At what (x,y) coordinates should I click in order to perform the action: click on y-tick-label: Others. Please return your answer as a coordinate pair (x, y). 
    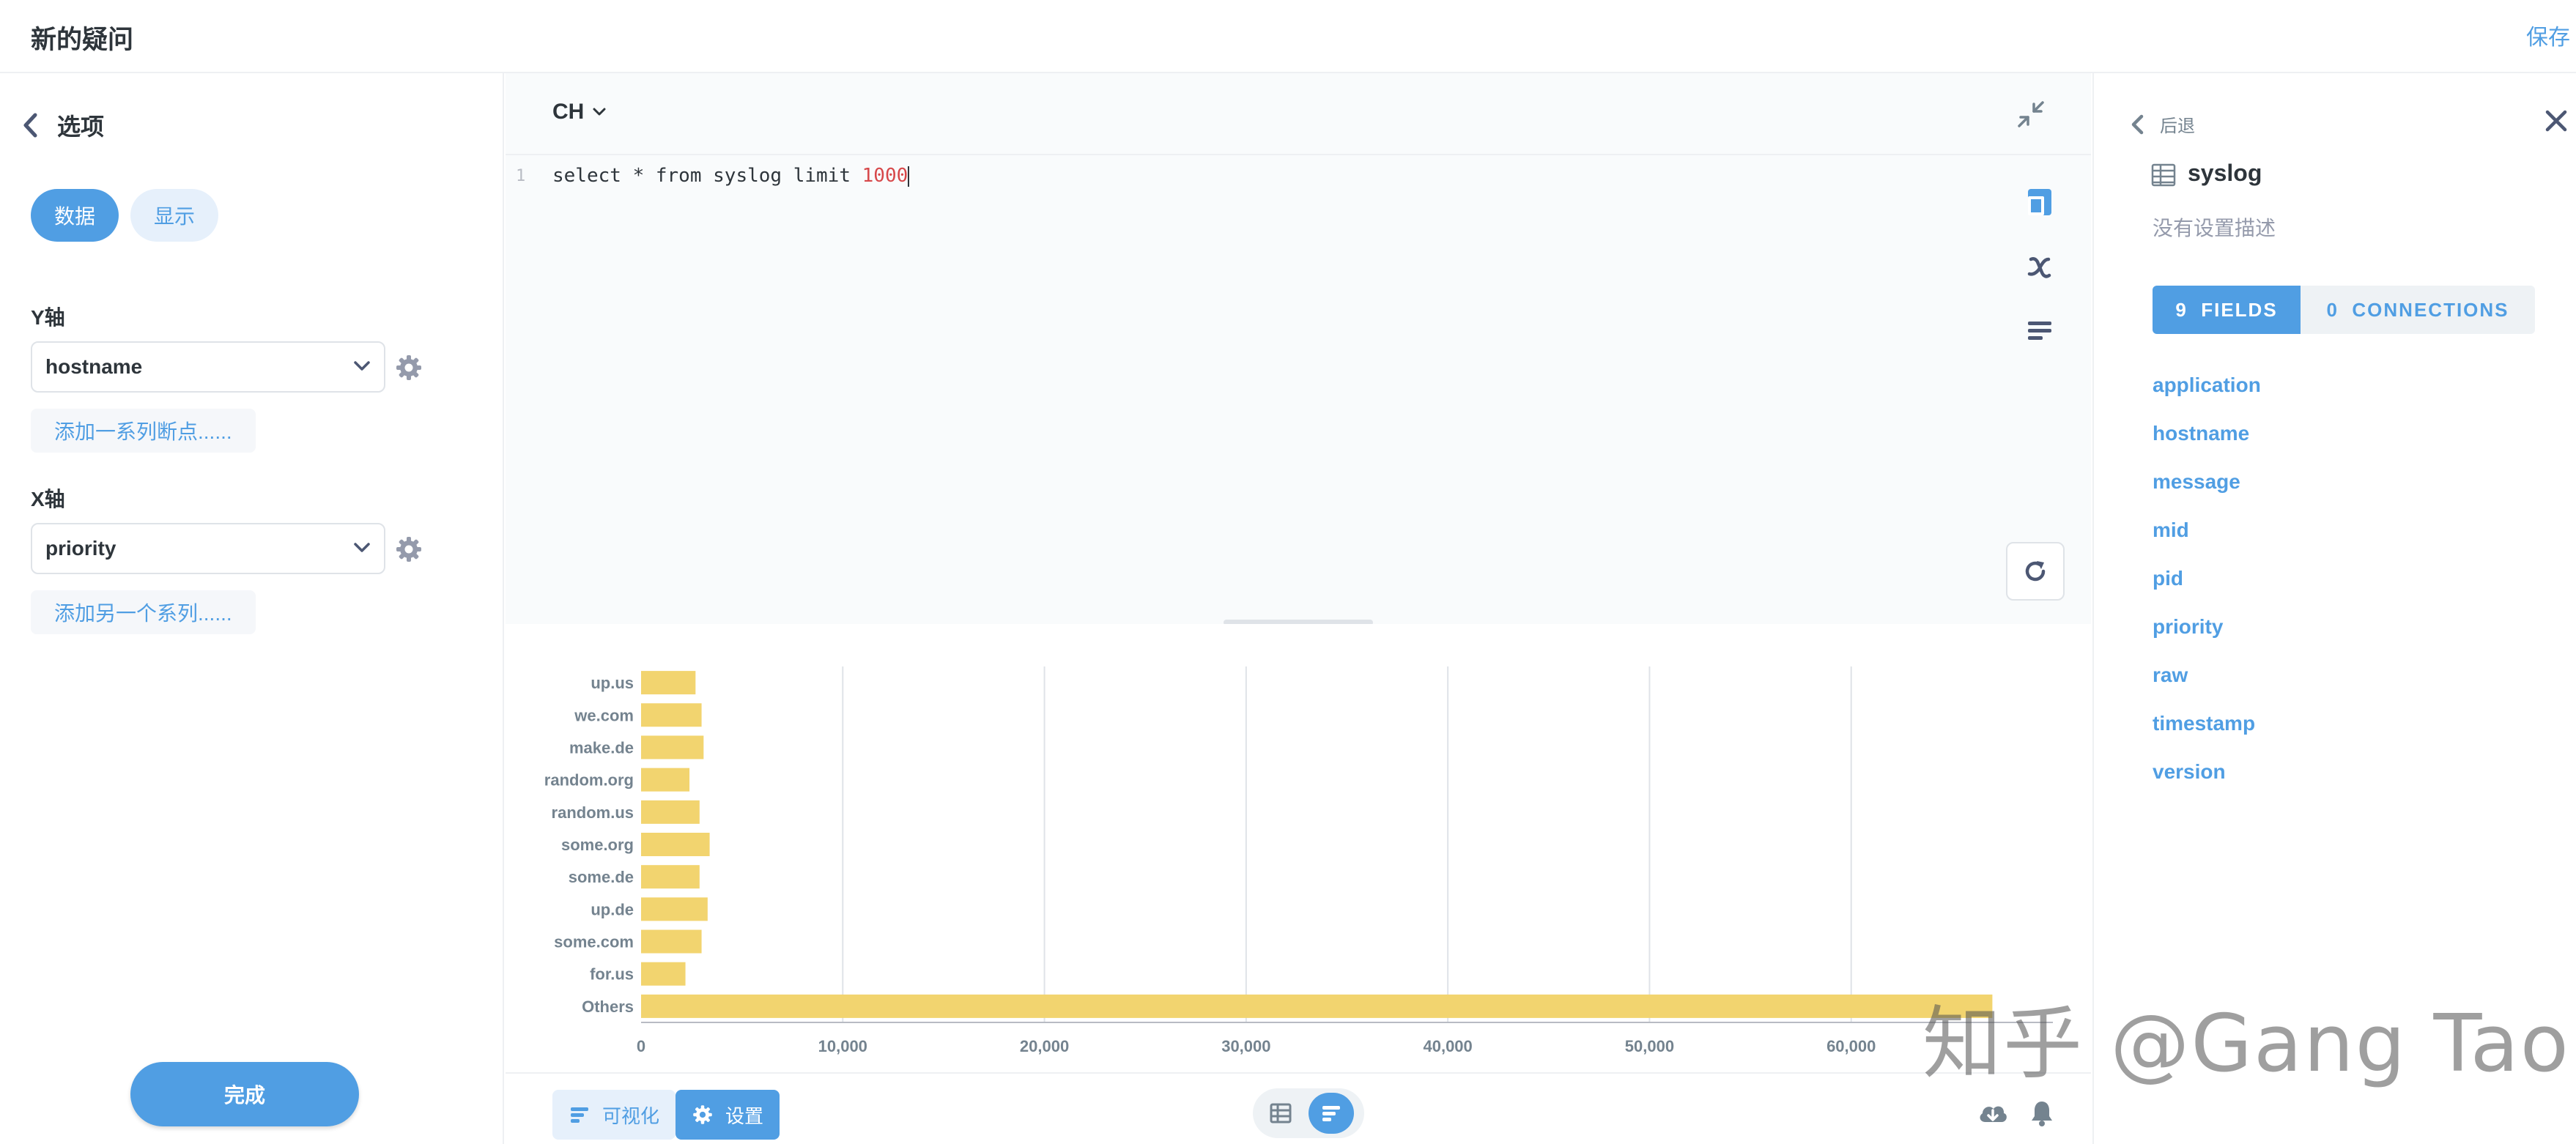
    Looking at the image, I should click on (608, 1007).